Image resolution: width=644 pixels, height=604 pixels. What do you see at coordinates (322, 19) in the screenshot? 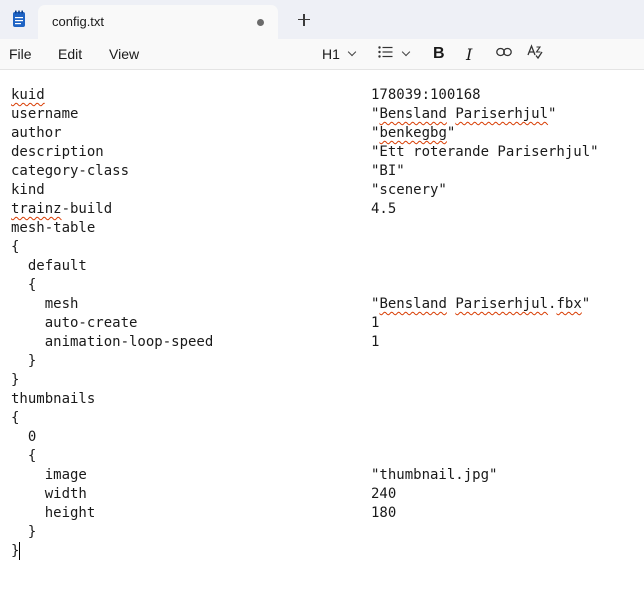
I see `title-bar: config.txt` at bounding box center [322, 19].